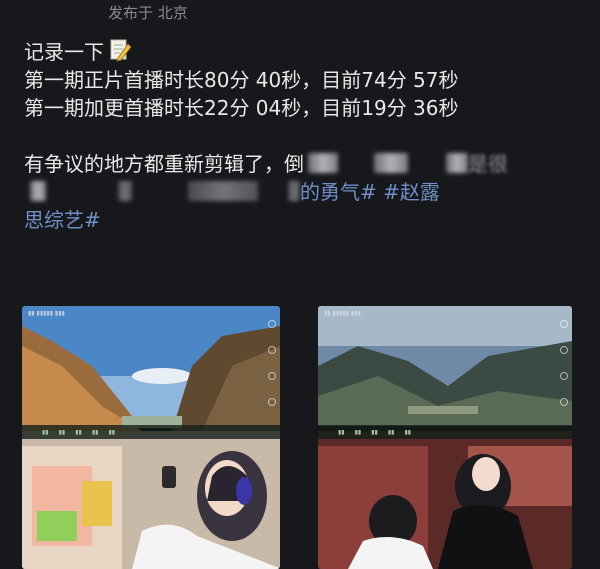 The height and width of the screenshot is (569, 600). What do you see at coordinates (148, 13) in the screenshot?
I see `post-location: 发布于 北京` at bounding box center [148, 13].